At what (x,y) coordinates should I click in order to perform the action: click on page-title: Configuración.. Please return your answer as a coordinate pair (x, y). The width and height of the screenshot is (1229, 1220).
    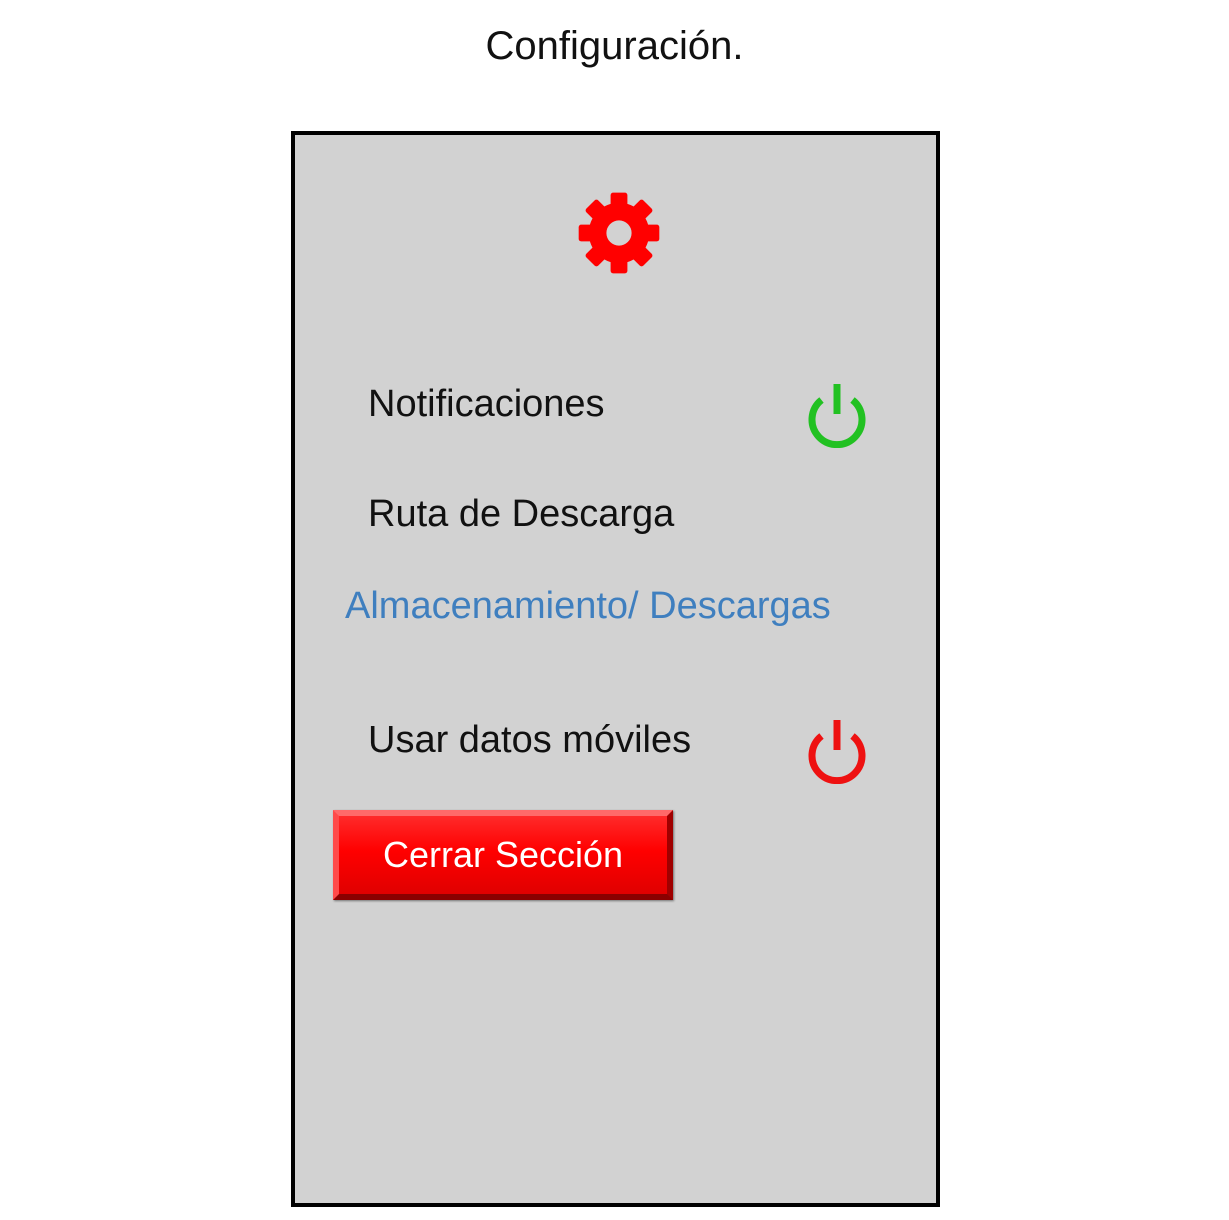
    Looking at the image, I should click on (614, 46).